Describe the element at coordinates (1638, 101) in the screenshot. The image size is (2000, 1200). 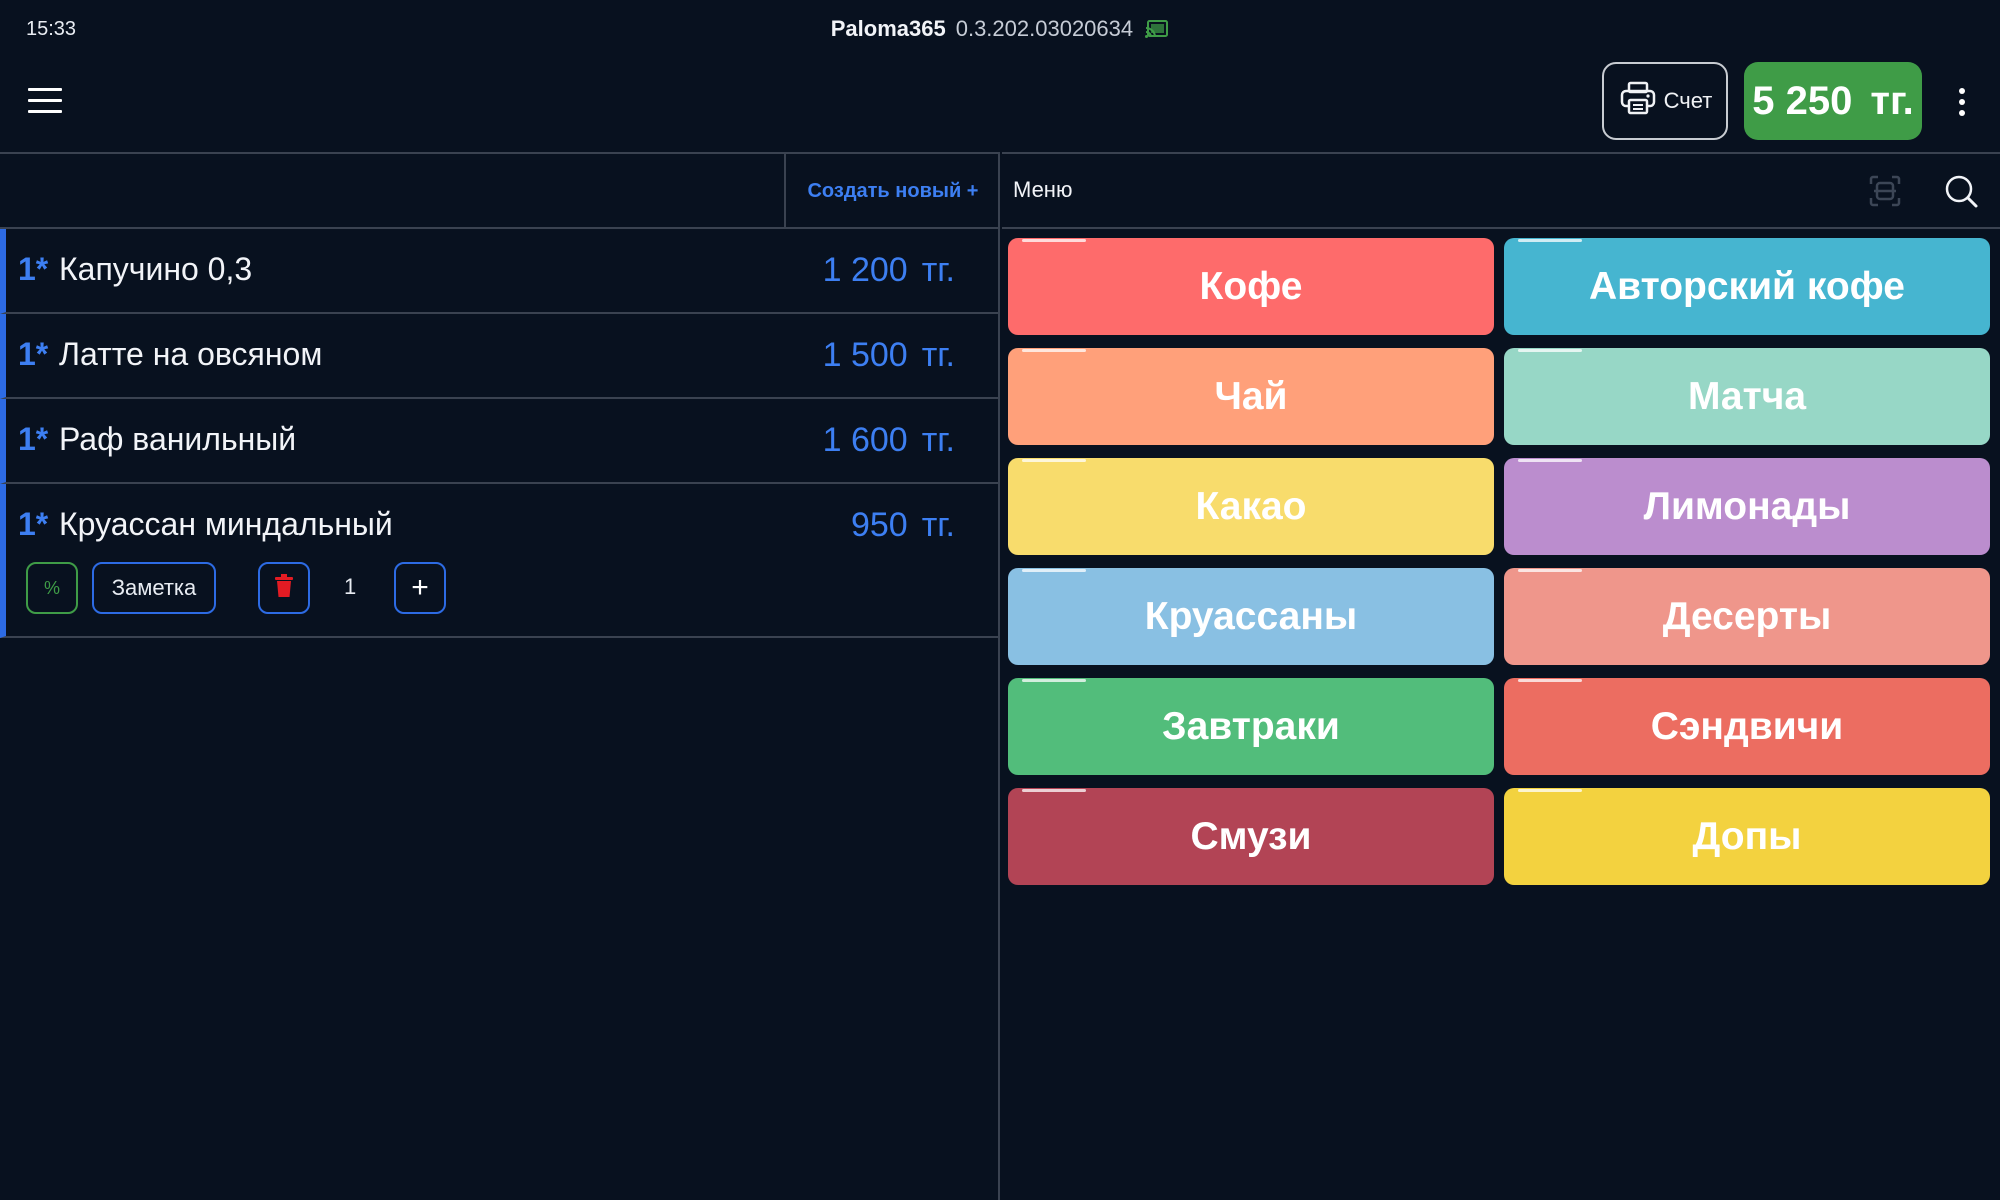
I see `printer-icon` at that location.